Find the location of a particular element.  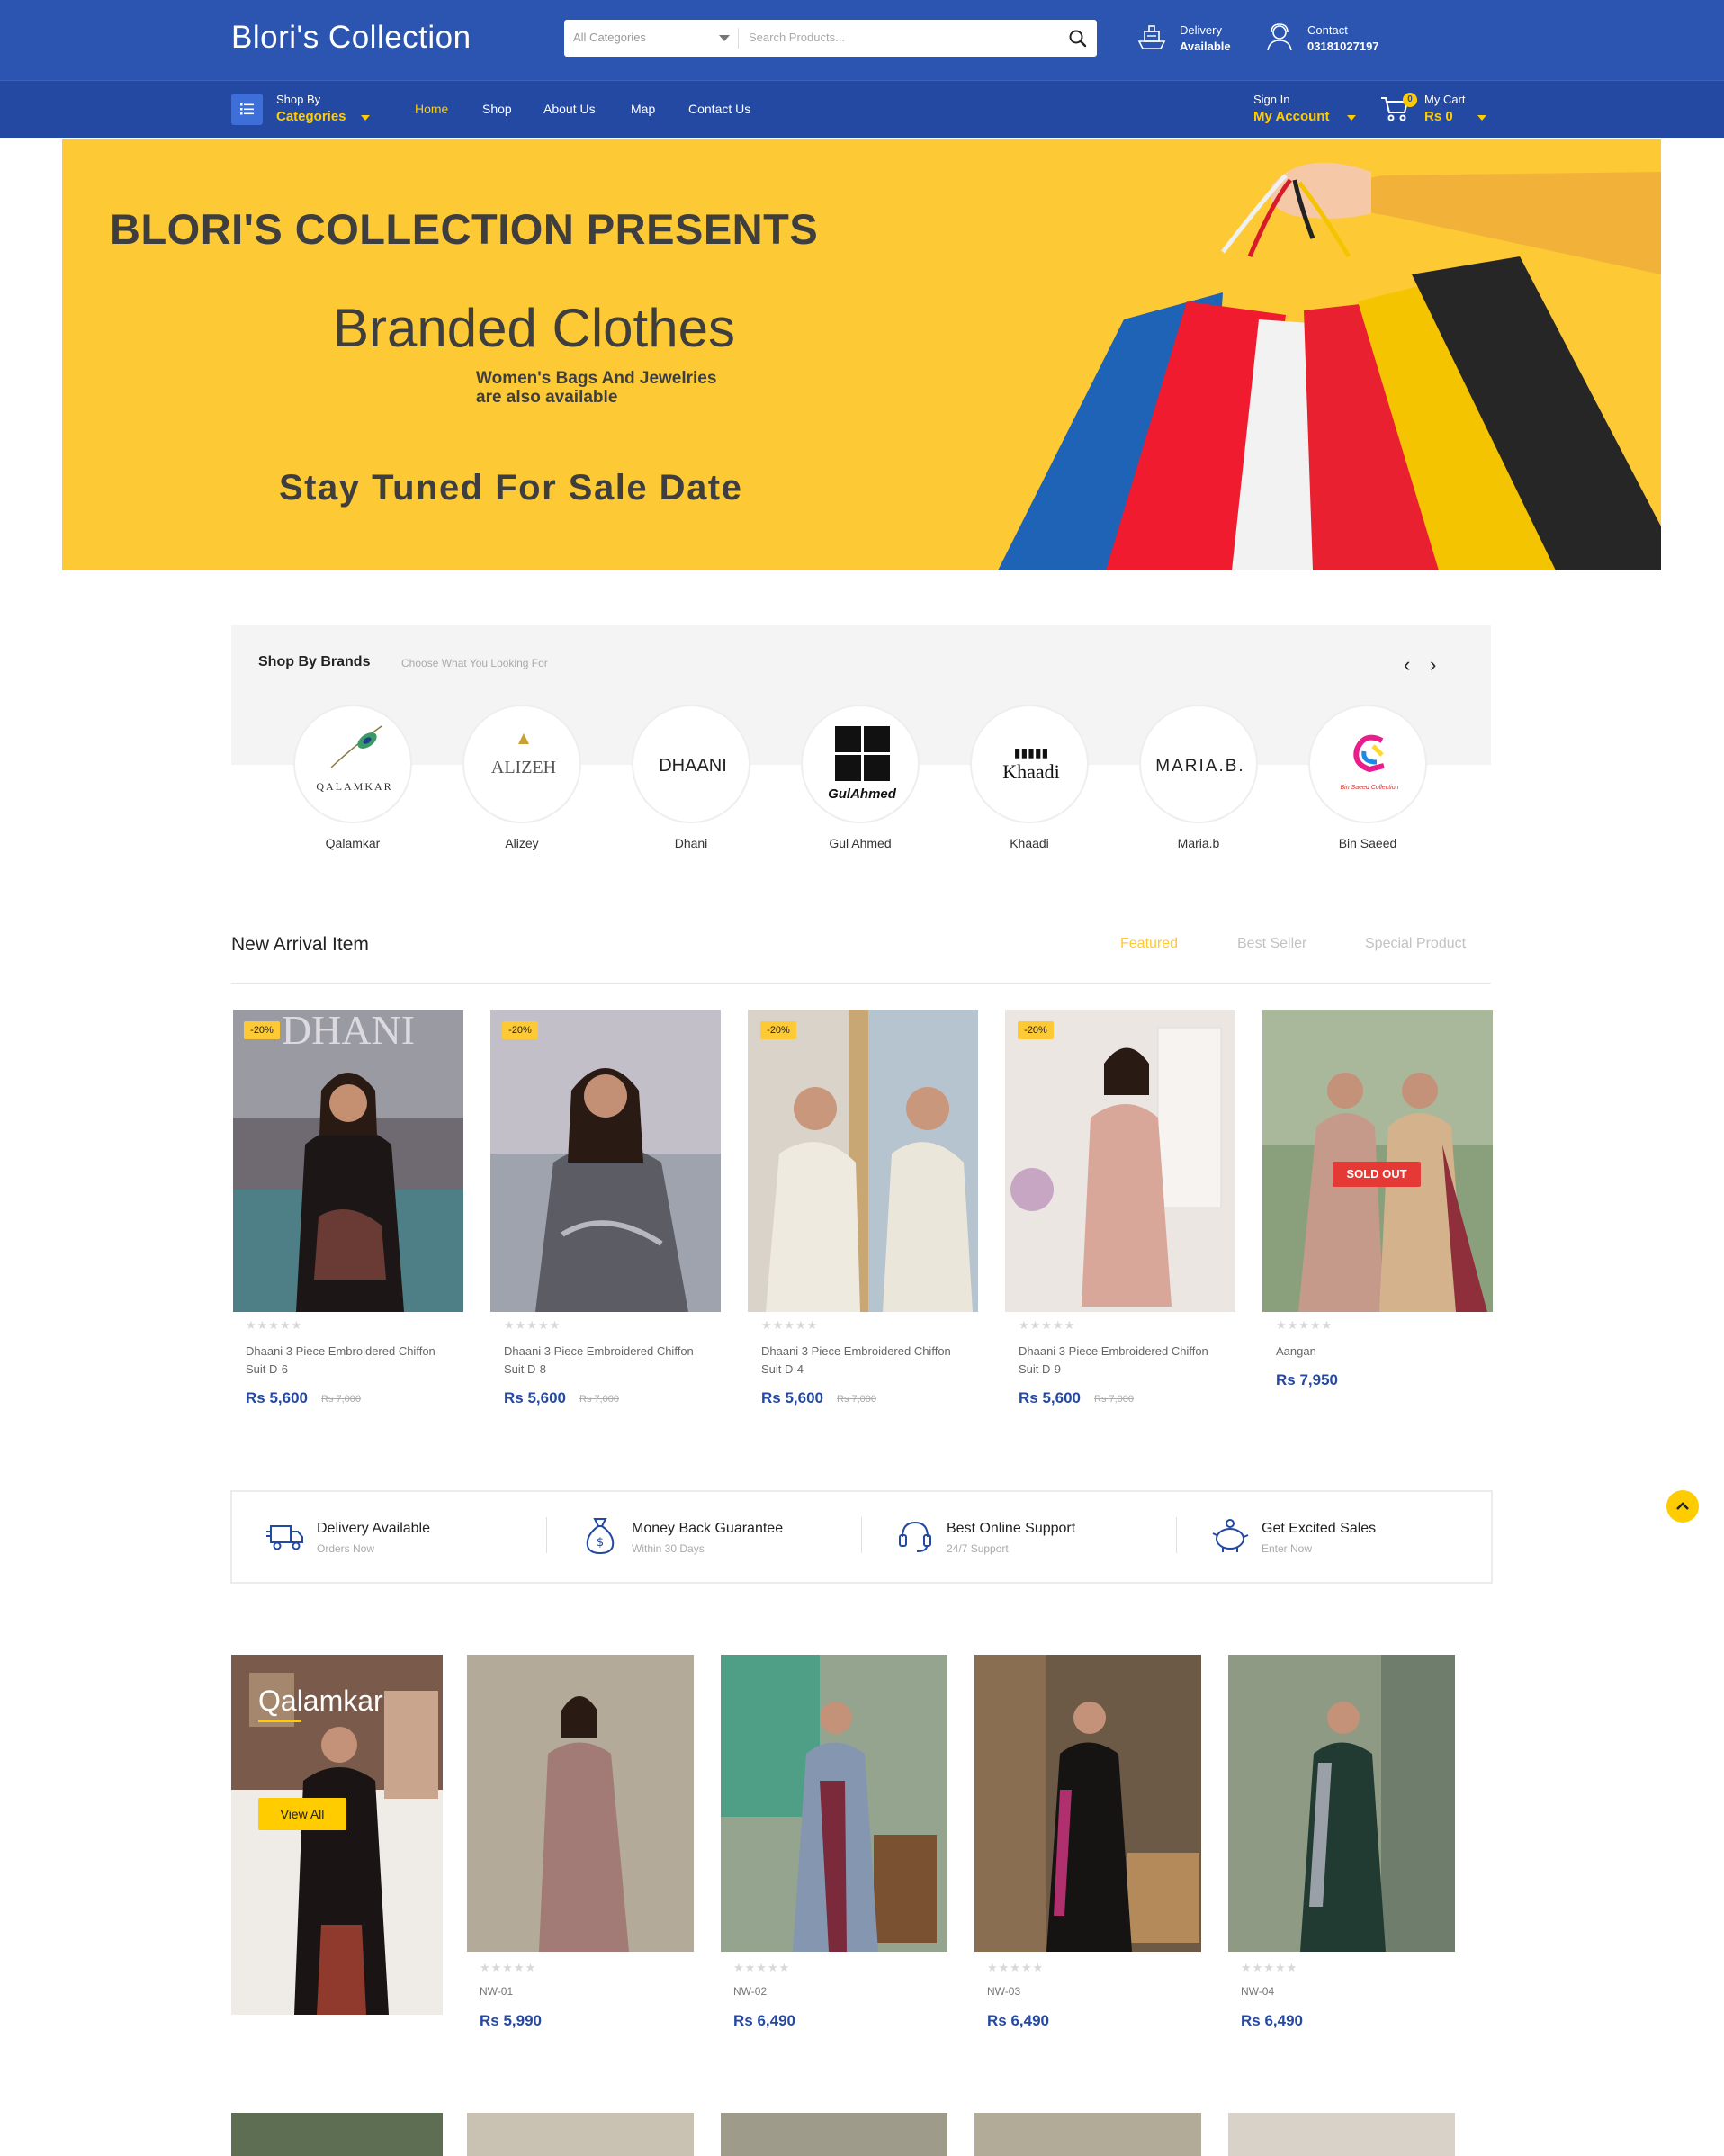

maria-b-logo: MARIA.B. is located at coordinates (1199, 766).